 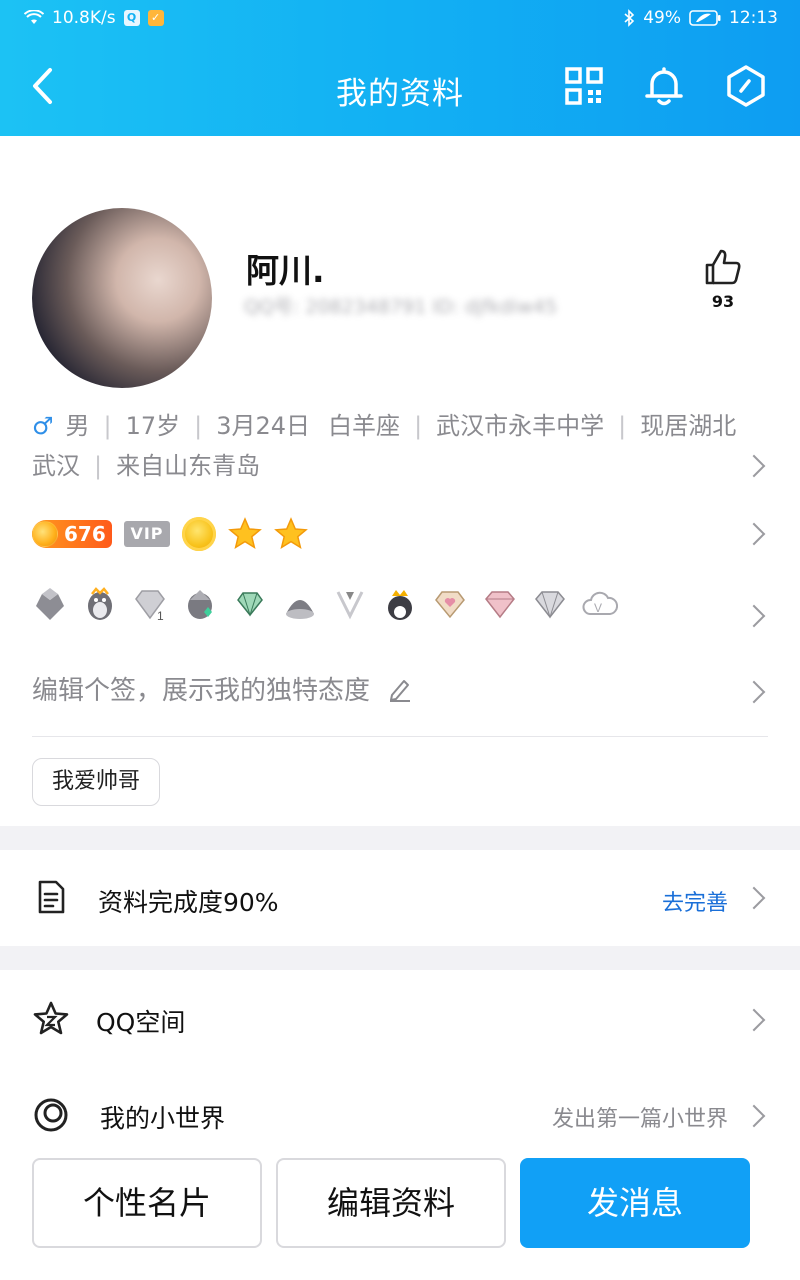 What do you see at coordinates (147, 534) in the screenshot?
I see `vip-badge: VIP` at bounding box center [147, 534].